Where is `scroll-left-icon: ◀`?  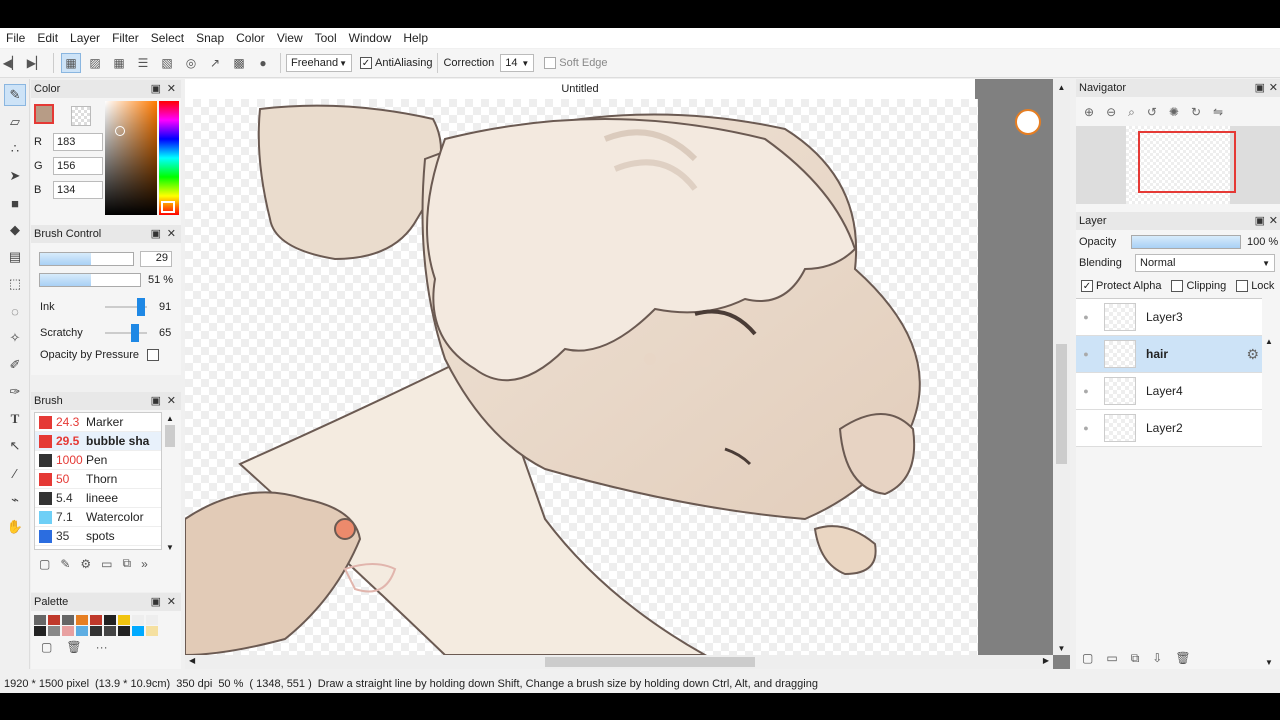
scroll-left-icon: ◀ is located at coordinates (192, 660).